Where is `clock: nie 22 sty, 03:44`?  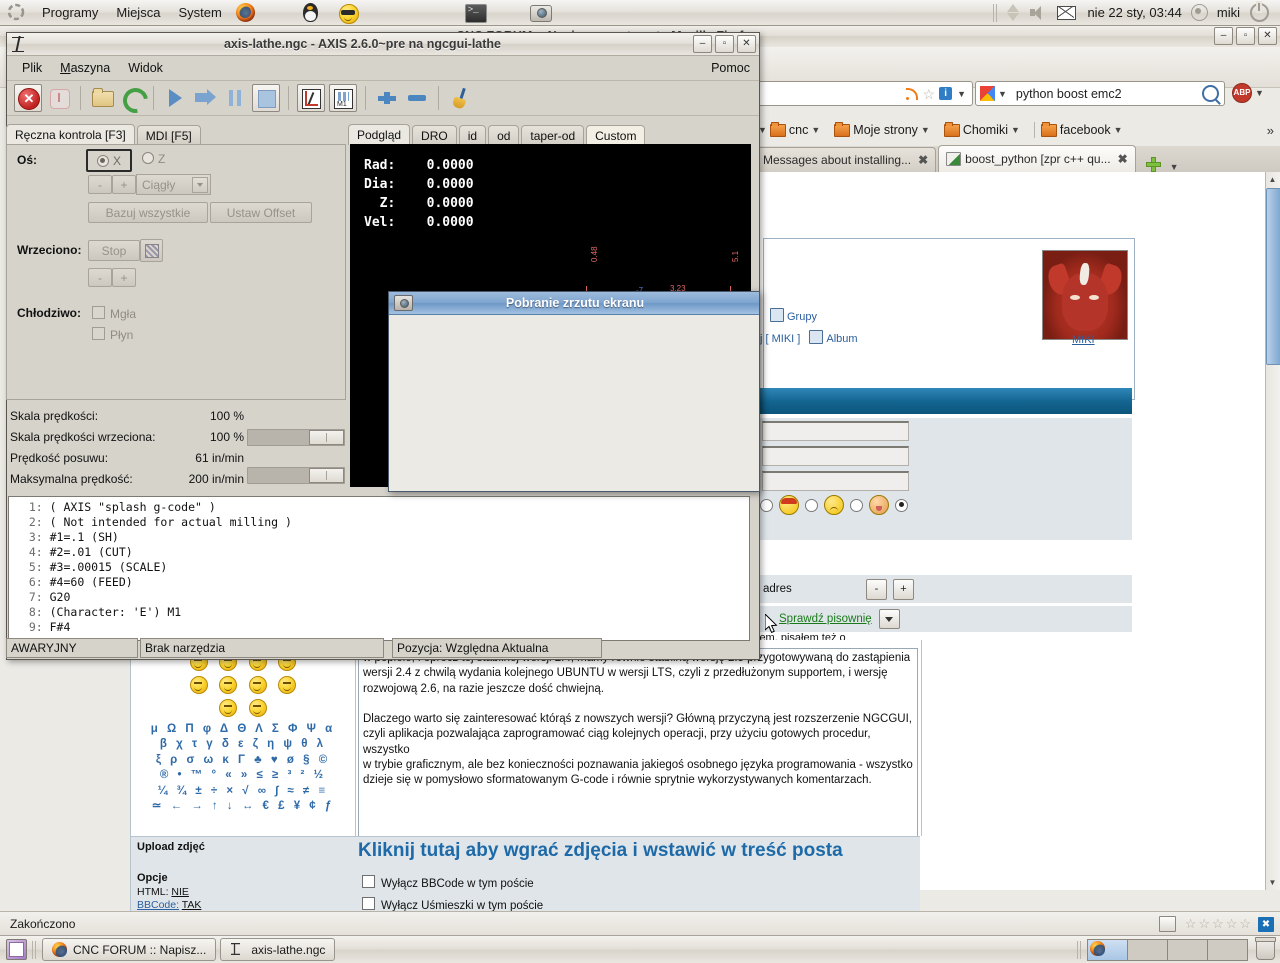 clock: nie 22 sty, 03:44 is located at coordinates (1134, 12).